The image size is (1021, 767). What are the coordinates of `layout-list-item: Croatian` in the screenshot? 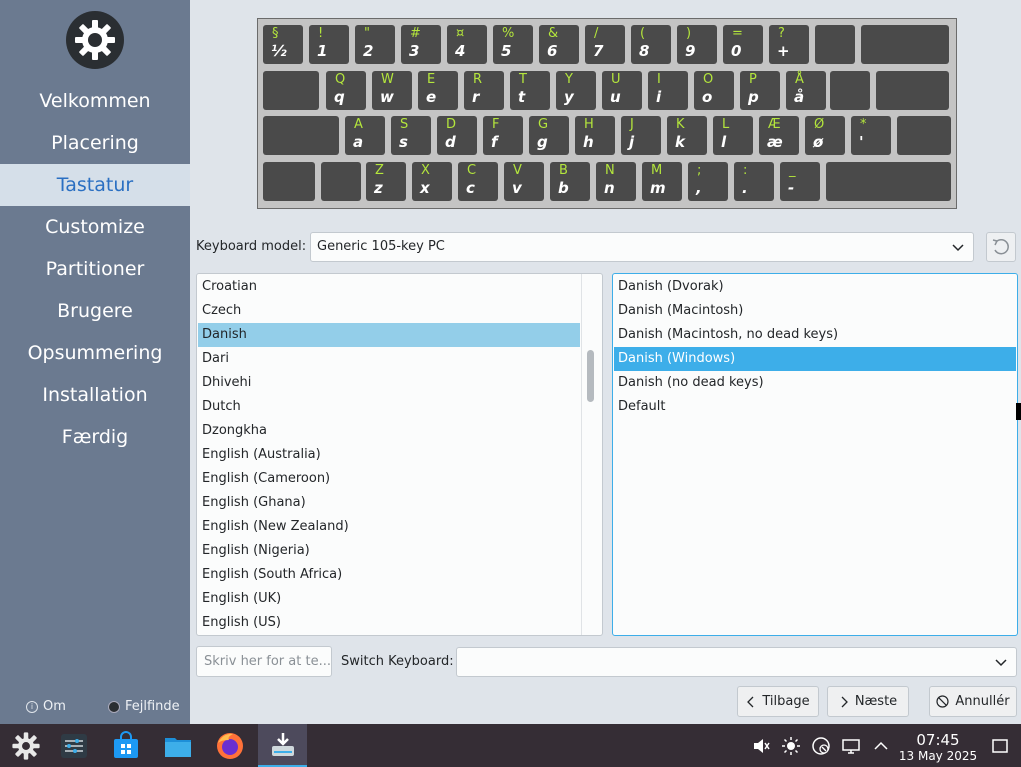 It's located at (389, 287).